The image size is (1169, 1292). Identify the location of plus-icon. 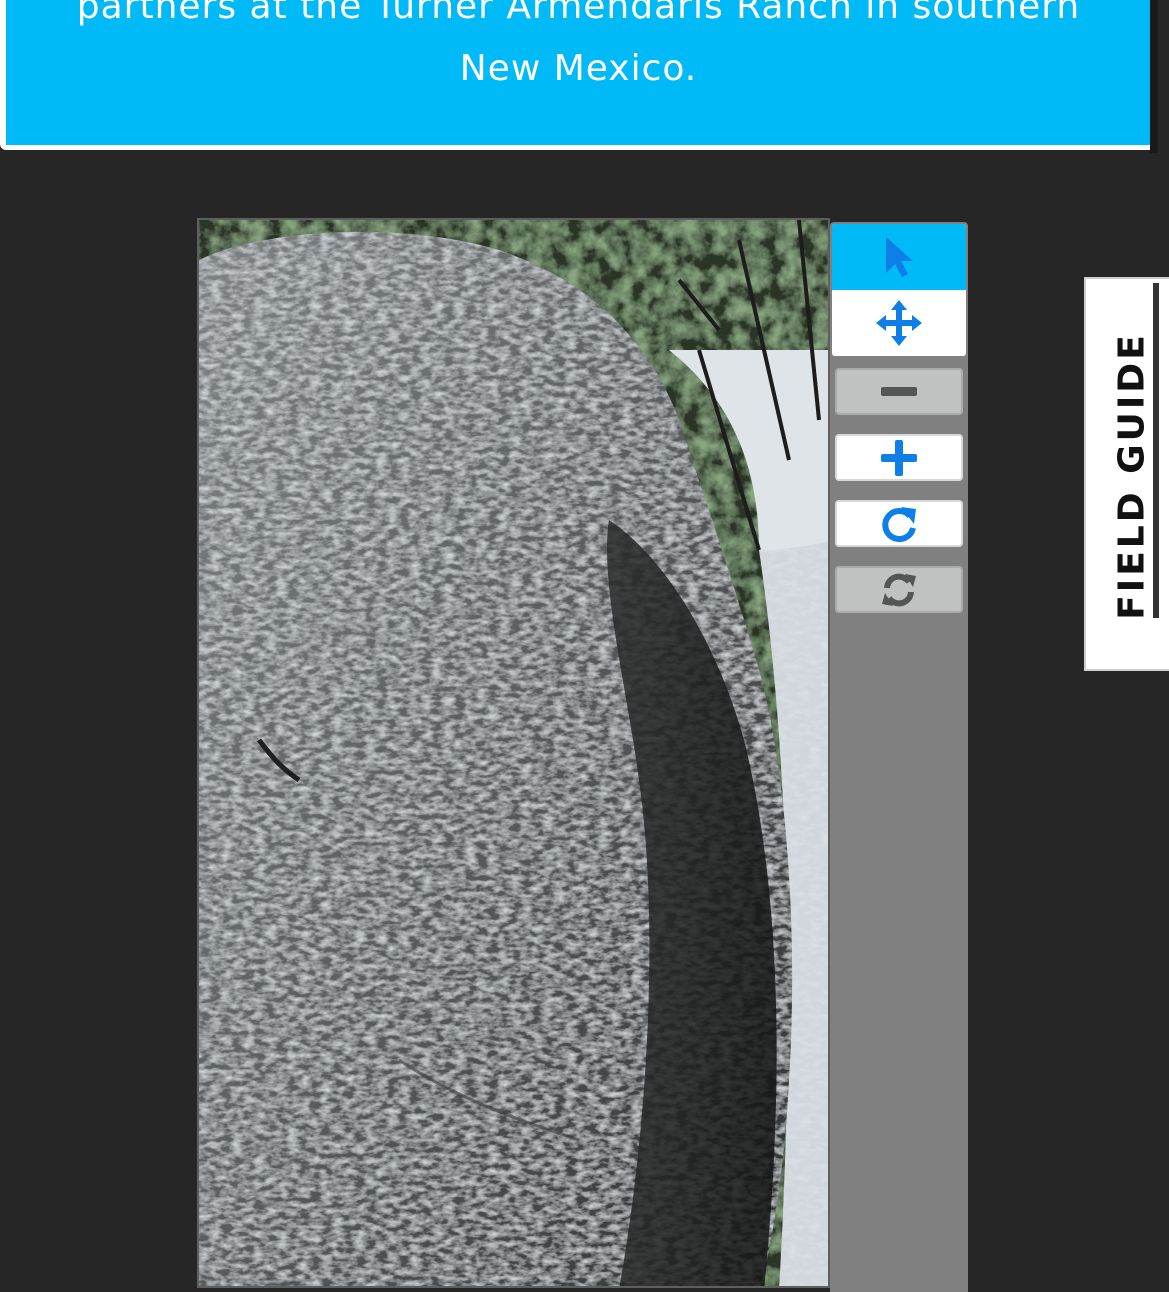
(899, 457).